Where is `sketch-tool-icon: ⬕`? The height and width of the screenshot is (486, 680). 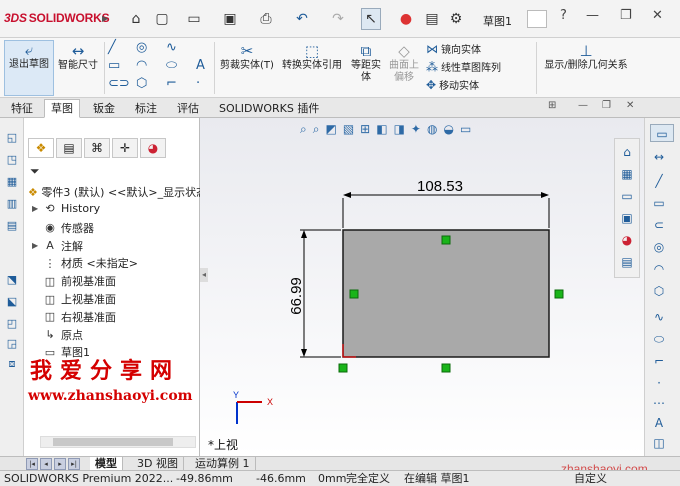
sketch-tool-icon: ⬕ is located at coordinates (12, 302).